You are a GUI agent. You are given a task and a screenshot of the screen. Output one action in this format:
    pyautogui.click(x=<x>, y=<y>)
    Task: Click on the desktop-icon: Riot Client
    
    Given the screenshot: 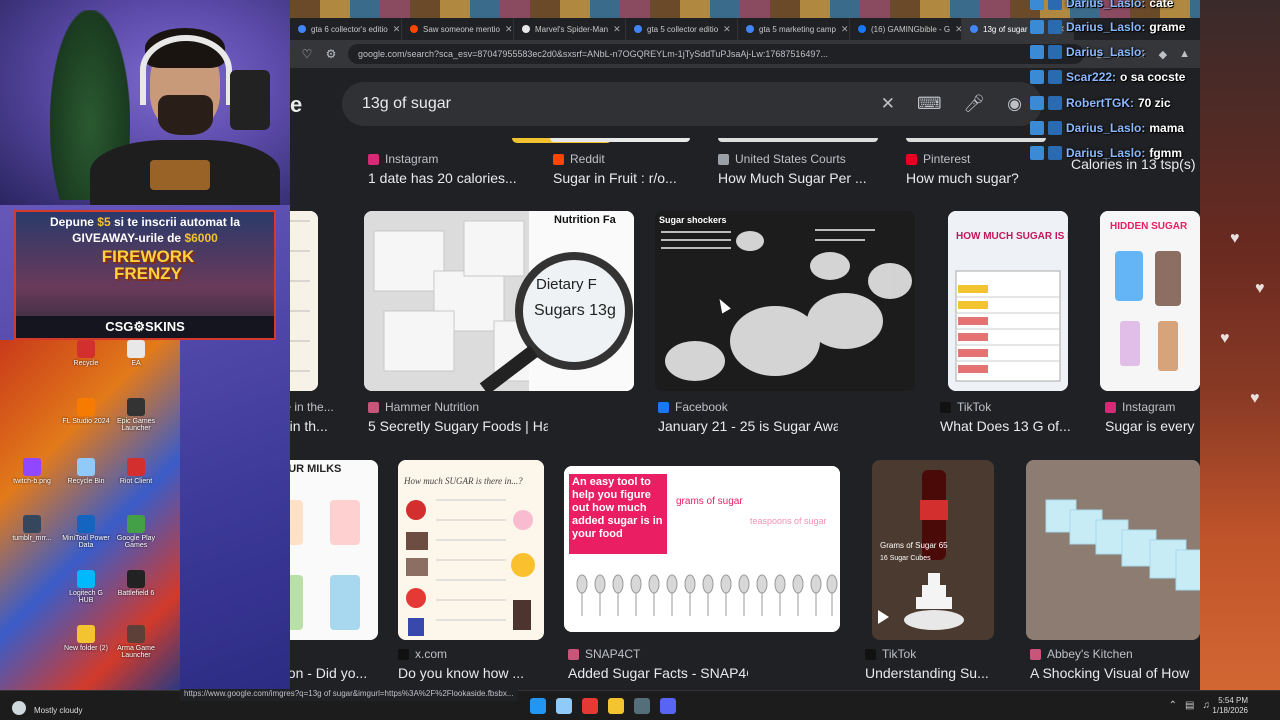 What is the action you would take?
    pyautogui.click(x=136, y=471)
    